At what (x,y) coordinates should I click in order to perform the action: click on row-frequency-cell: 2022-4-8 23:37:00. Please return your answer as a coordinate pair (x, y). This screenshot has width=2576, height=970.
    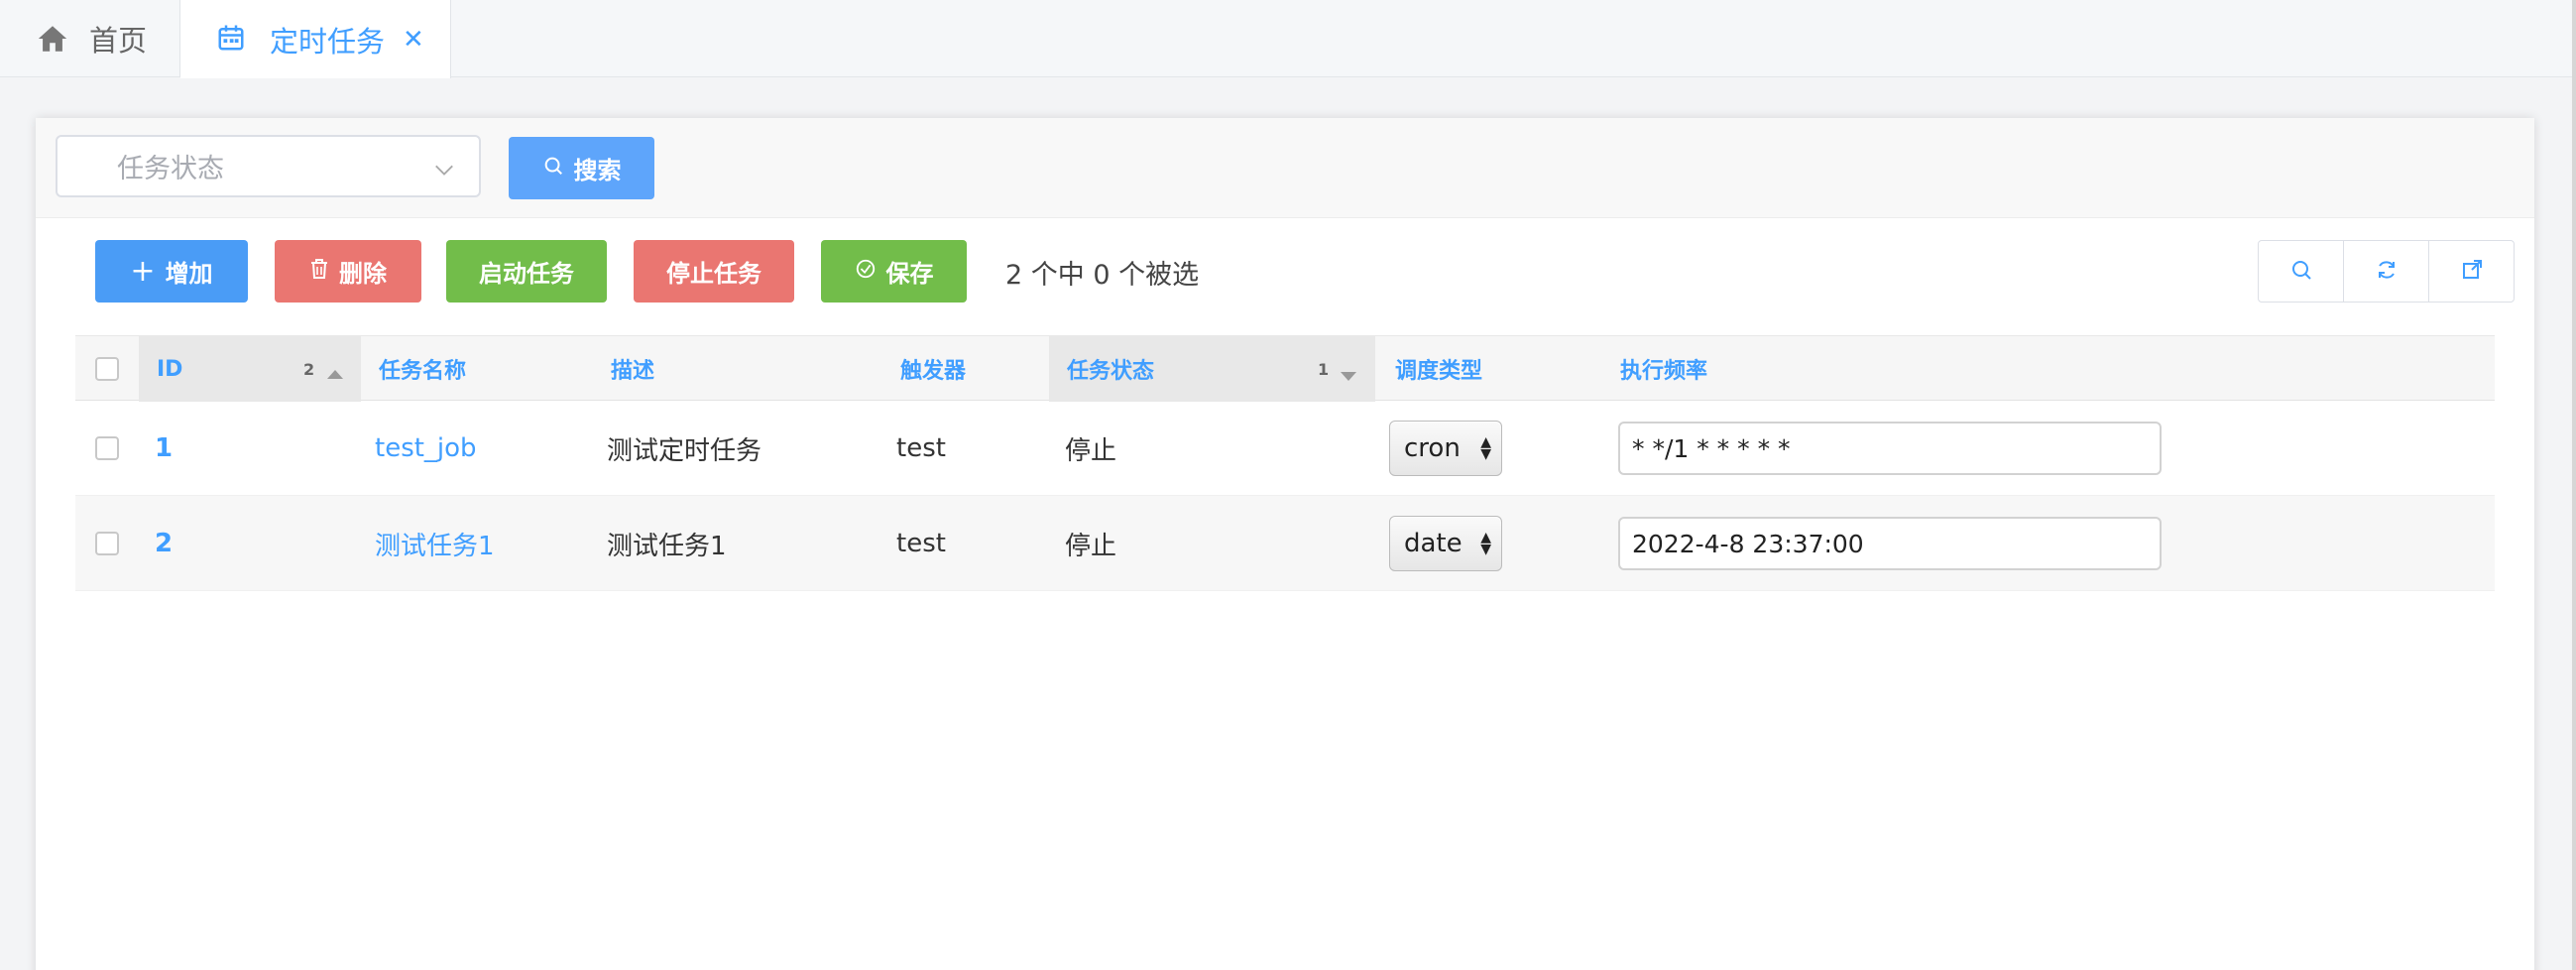
    Looking at the image, I should click on (1890, 543).